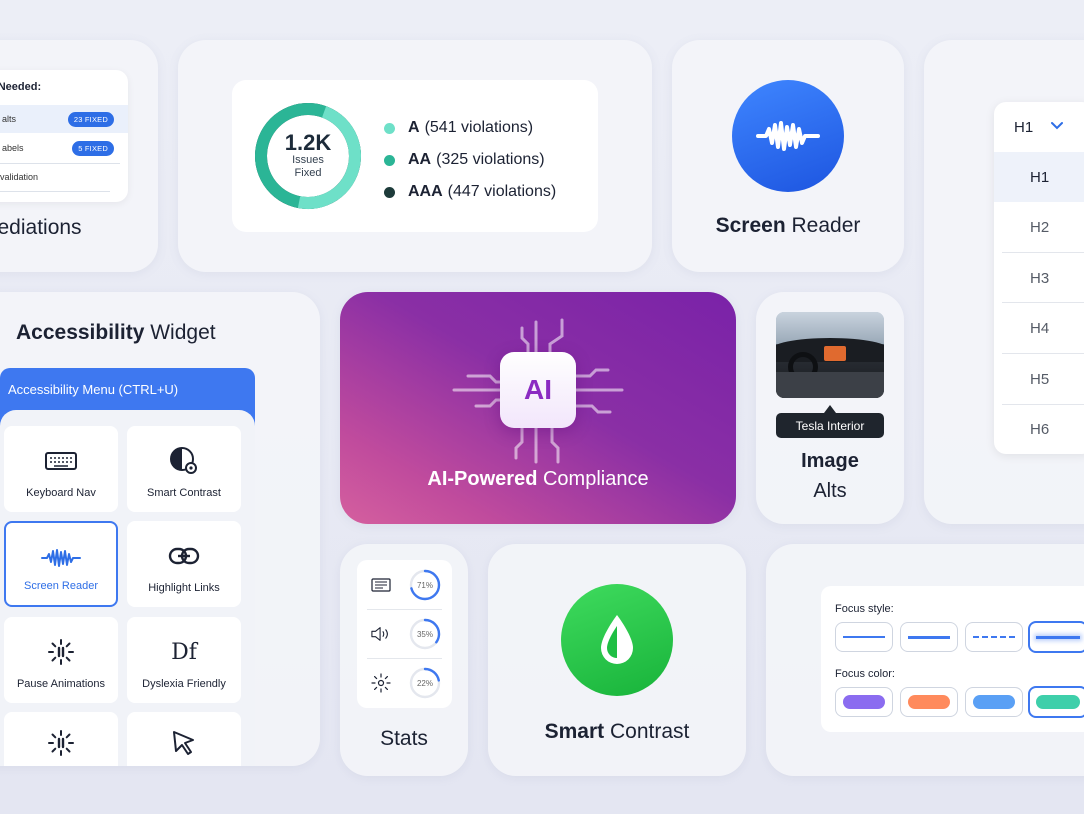  I want to click on label-rest: Compliance, so click(593, 479).